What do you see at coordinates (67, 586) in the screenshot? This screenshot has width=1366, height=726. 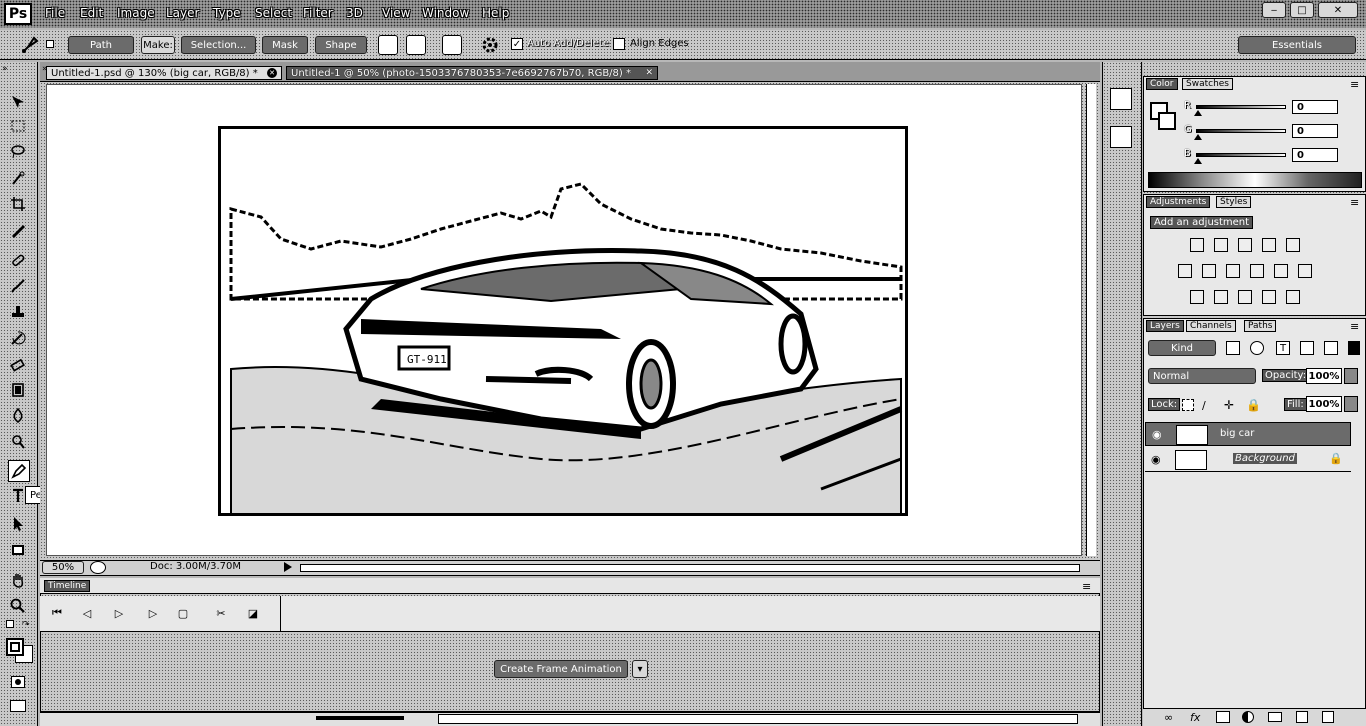 I see `timeline-tab: Timeline` at bounding box center [67, 586].